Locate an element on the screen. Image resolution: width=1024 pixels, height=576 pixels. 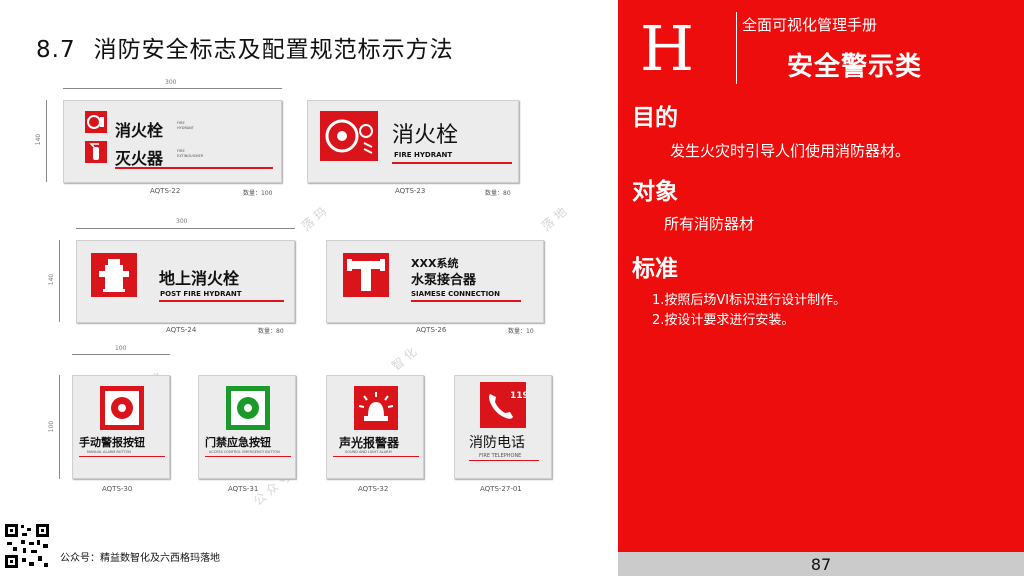
sign-cn-label: 门禁应急按钮 is located at coordinates (238, 442).